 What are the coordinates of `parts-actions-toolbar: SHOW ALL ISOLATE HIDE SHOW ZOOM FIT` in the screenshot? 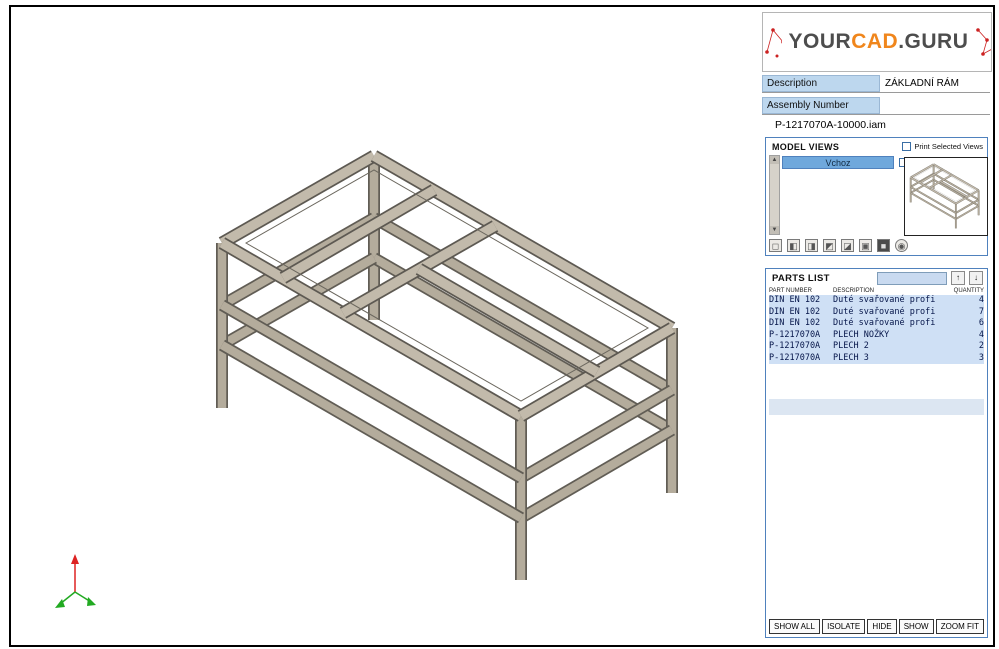 It's located at (876, 626).